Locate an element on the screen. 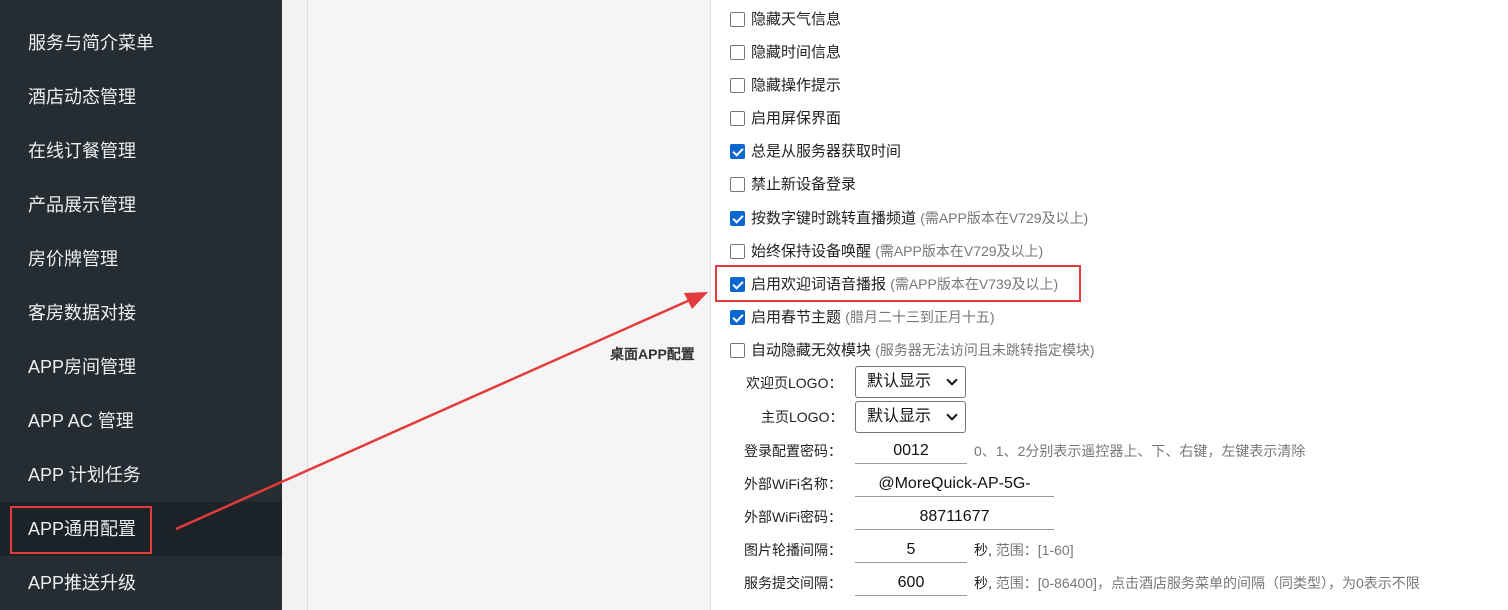 Image resolution: width=1508 pixels, height=610 pixels. sidebar-item-hotel-news: 酒店动态管理 is located at coordinates (141, 97).